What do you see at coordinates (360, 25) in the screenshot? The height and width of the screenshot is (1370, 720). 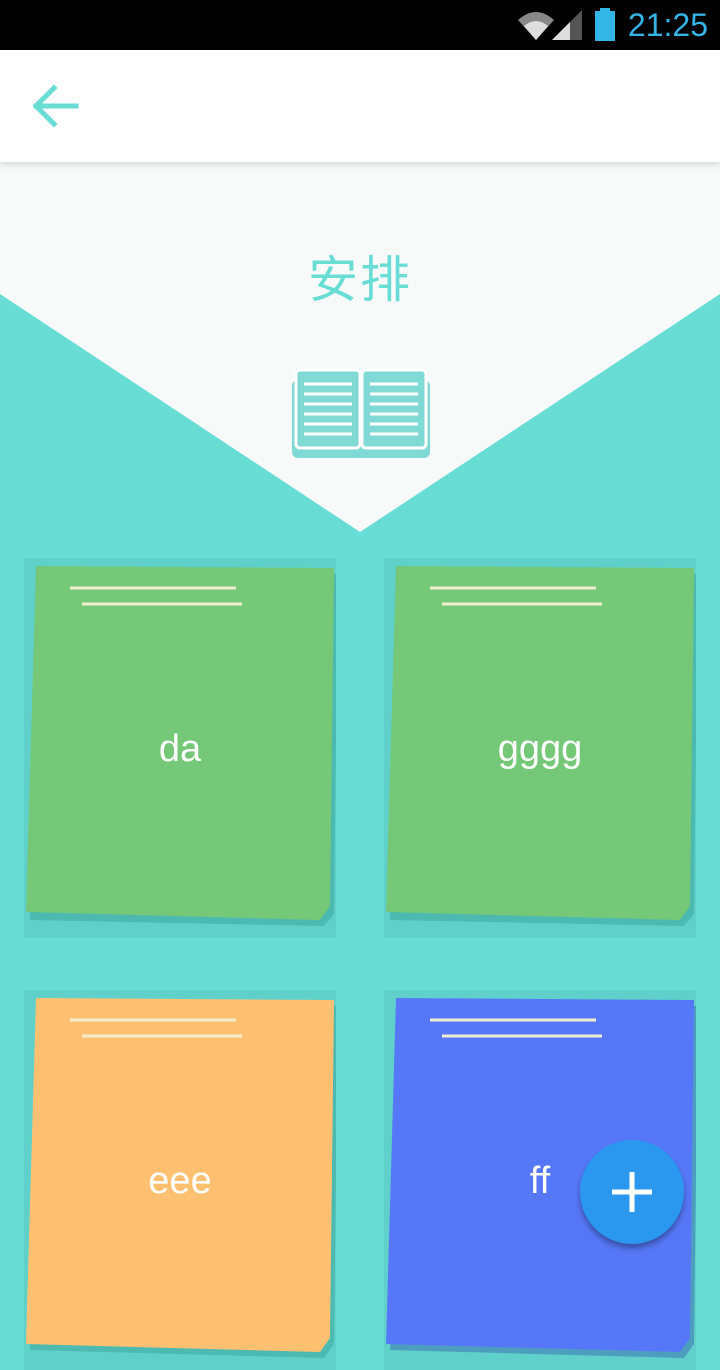 I see `status-bar: 21:25` at bounding box center [360, 25].